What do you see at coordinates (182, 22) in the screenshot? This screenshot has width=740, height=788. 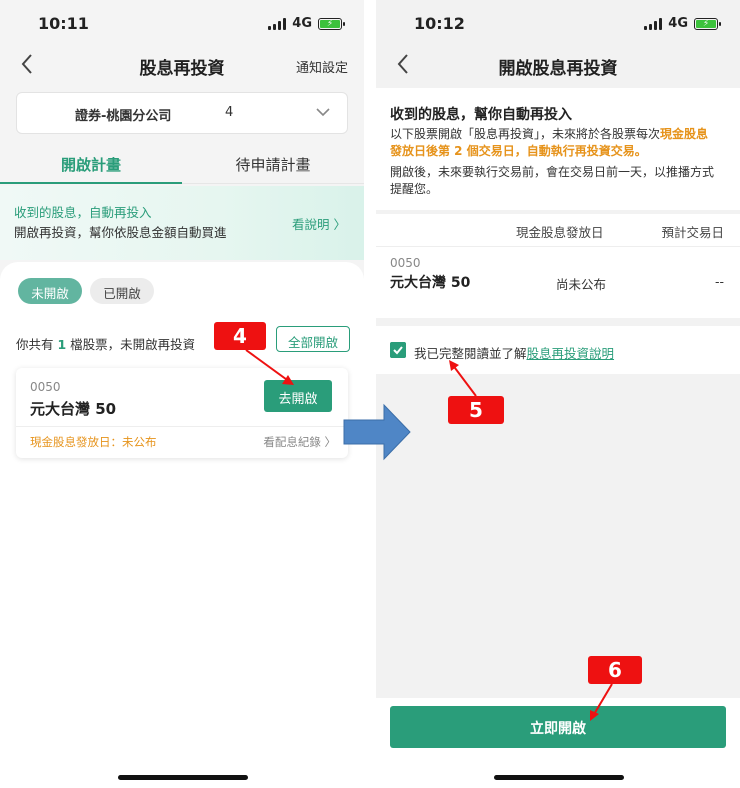 I see `status-bar: 10:11 4G ⚡` at bounding box center [182, 22].